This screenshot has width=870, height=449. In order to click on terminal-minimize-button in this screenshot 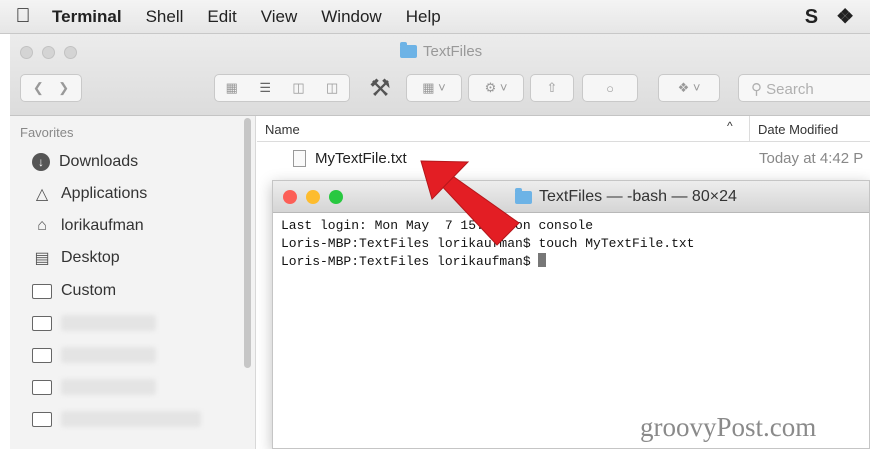, I will do `click(313, 197)`.